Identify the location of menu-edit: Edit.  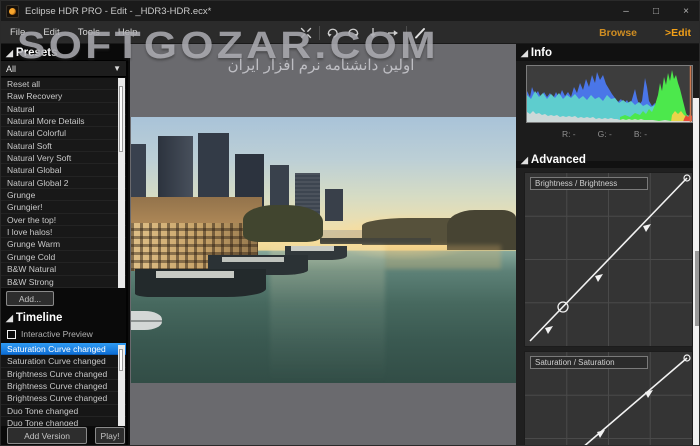
(51, 32).